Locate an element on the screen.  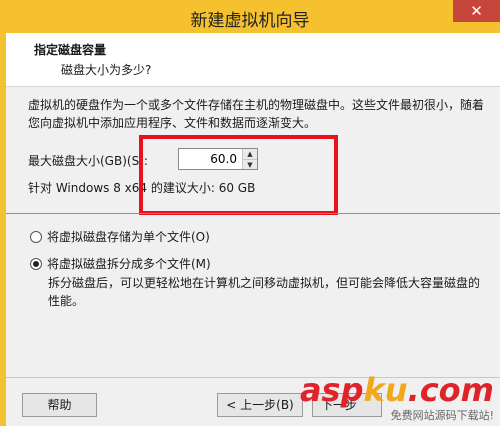
split-description: 拆分磁盘后，可以更轻松地在计算机之间移动虚拟机，但可能会降低大容量磁盘的性能。 is located at coordinates (264, 292).